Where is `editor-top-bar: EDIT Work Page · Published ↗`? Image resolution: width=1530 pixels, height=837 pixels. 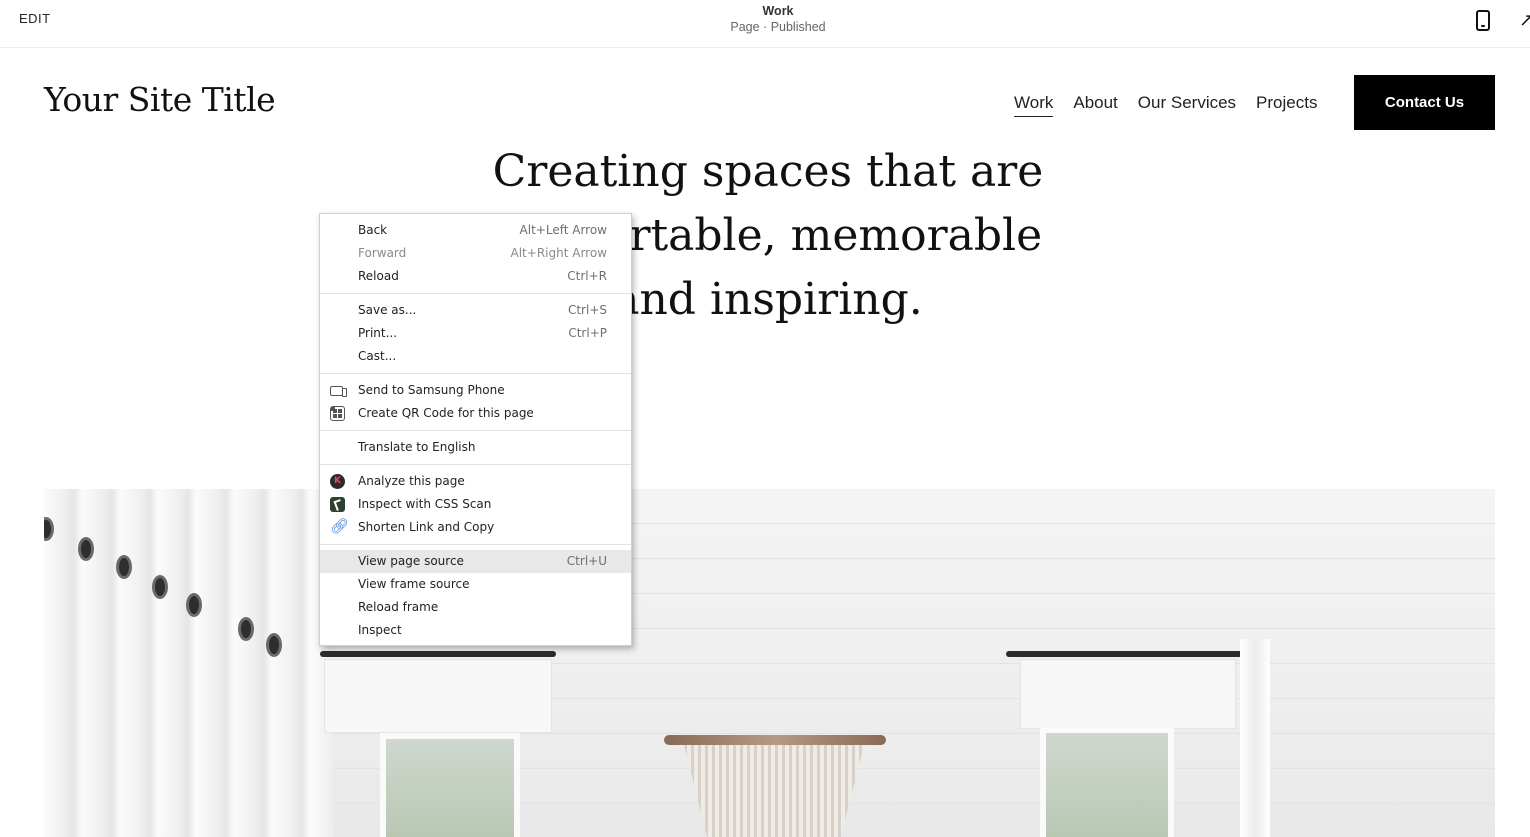
editor-top-bar: EDIT Work Page · Published ↗ is located at coordinates (765, 24).